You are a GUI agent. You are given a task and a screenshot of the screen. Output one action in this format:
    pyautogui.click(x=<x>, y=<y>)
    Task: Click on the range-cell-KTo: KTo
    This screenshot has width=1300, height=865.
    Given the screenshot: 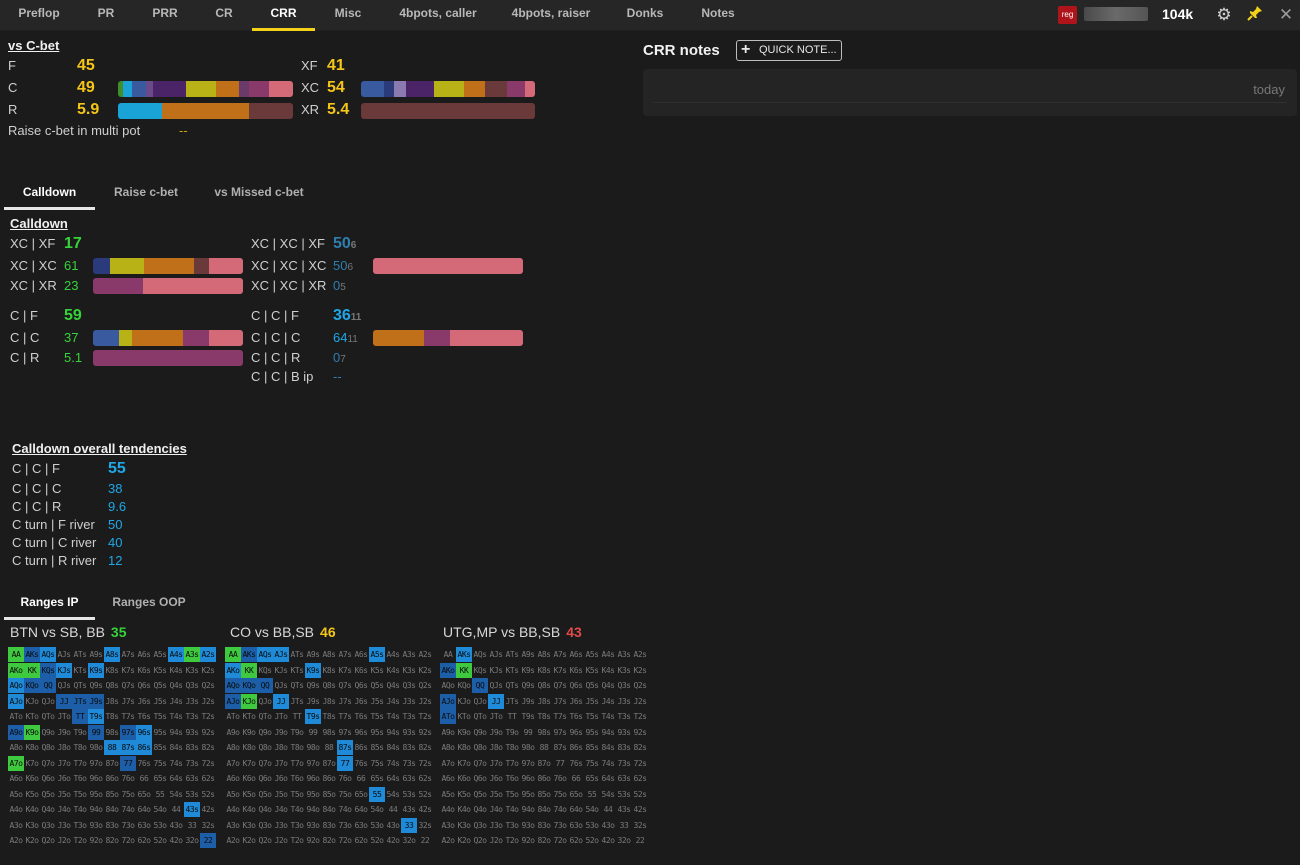 What is the action you would take?
    pyautogui.click(x=464, y=716)
    